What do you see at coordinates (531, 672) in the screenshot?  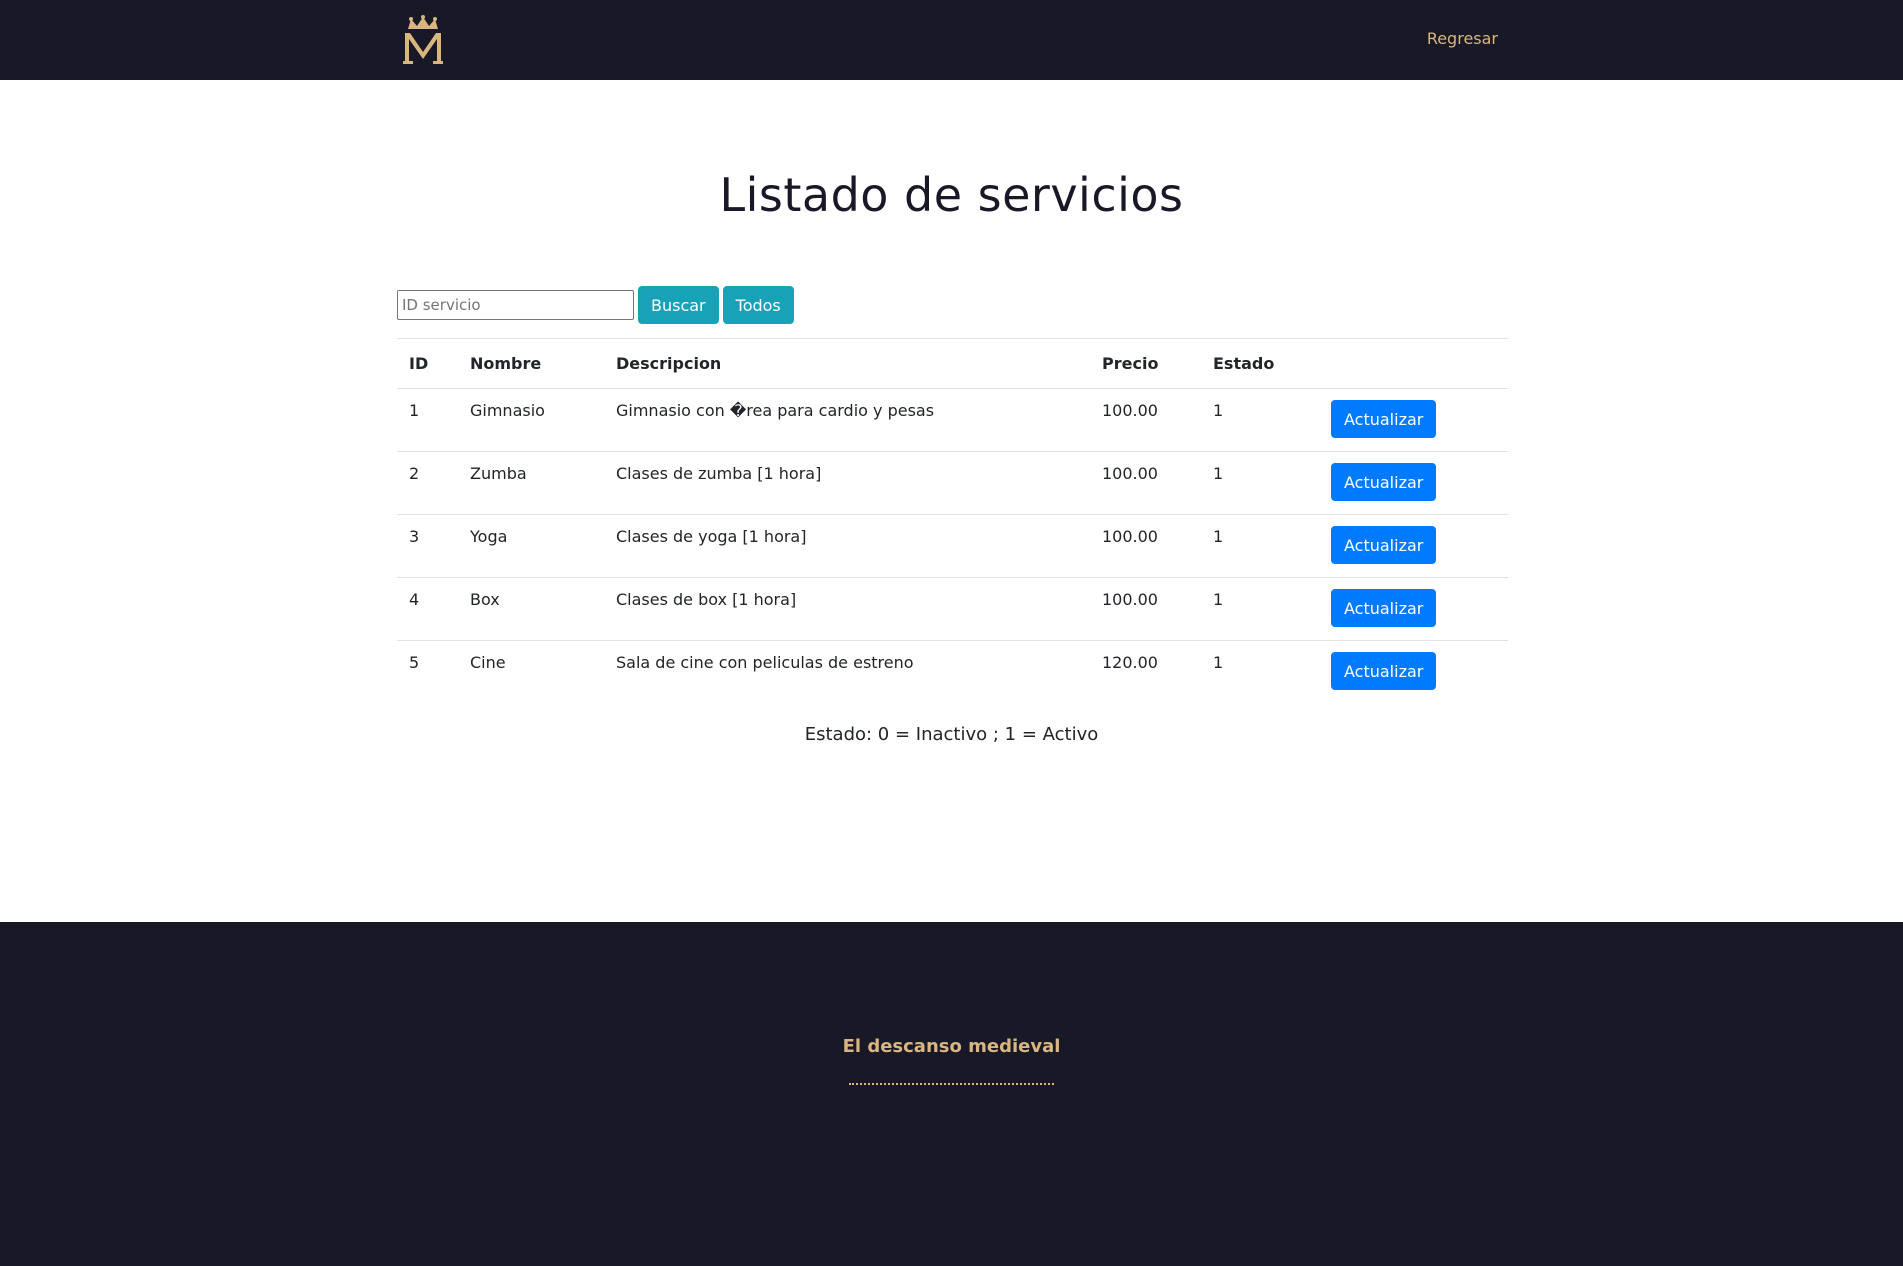 I see `cell-nombre: Cine` at bounding box center [531, 672].